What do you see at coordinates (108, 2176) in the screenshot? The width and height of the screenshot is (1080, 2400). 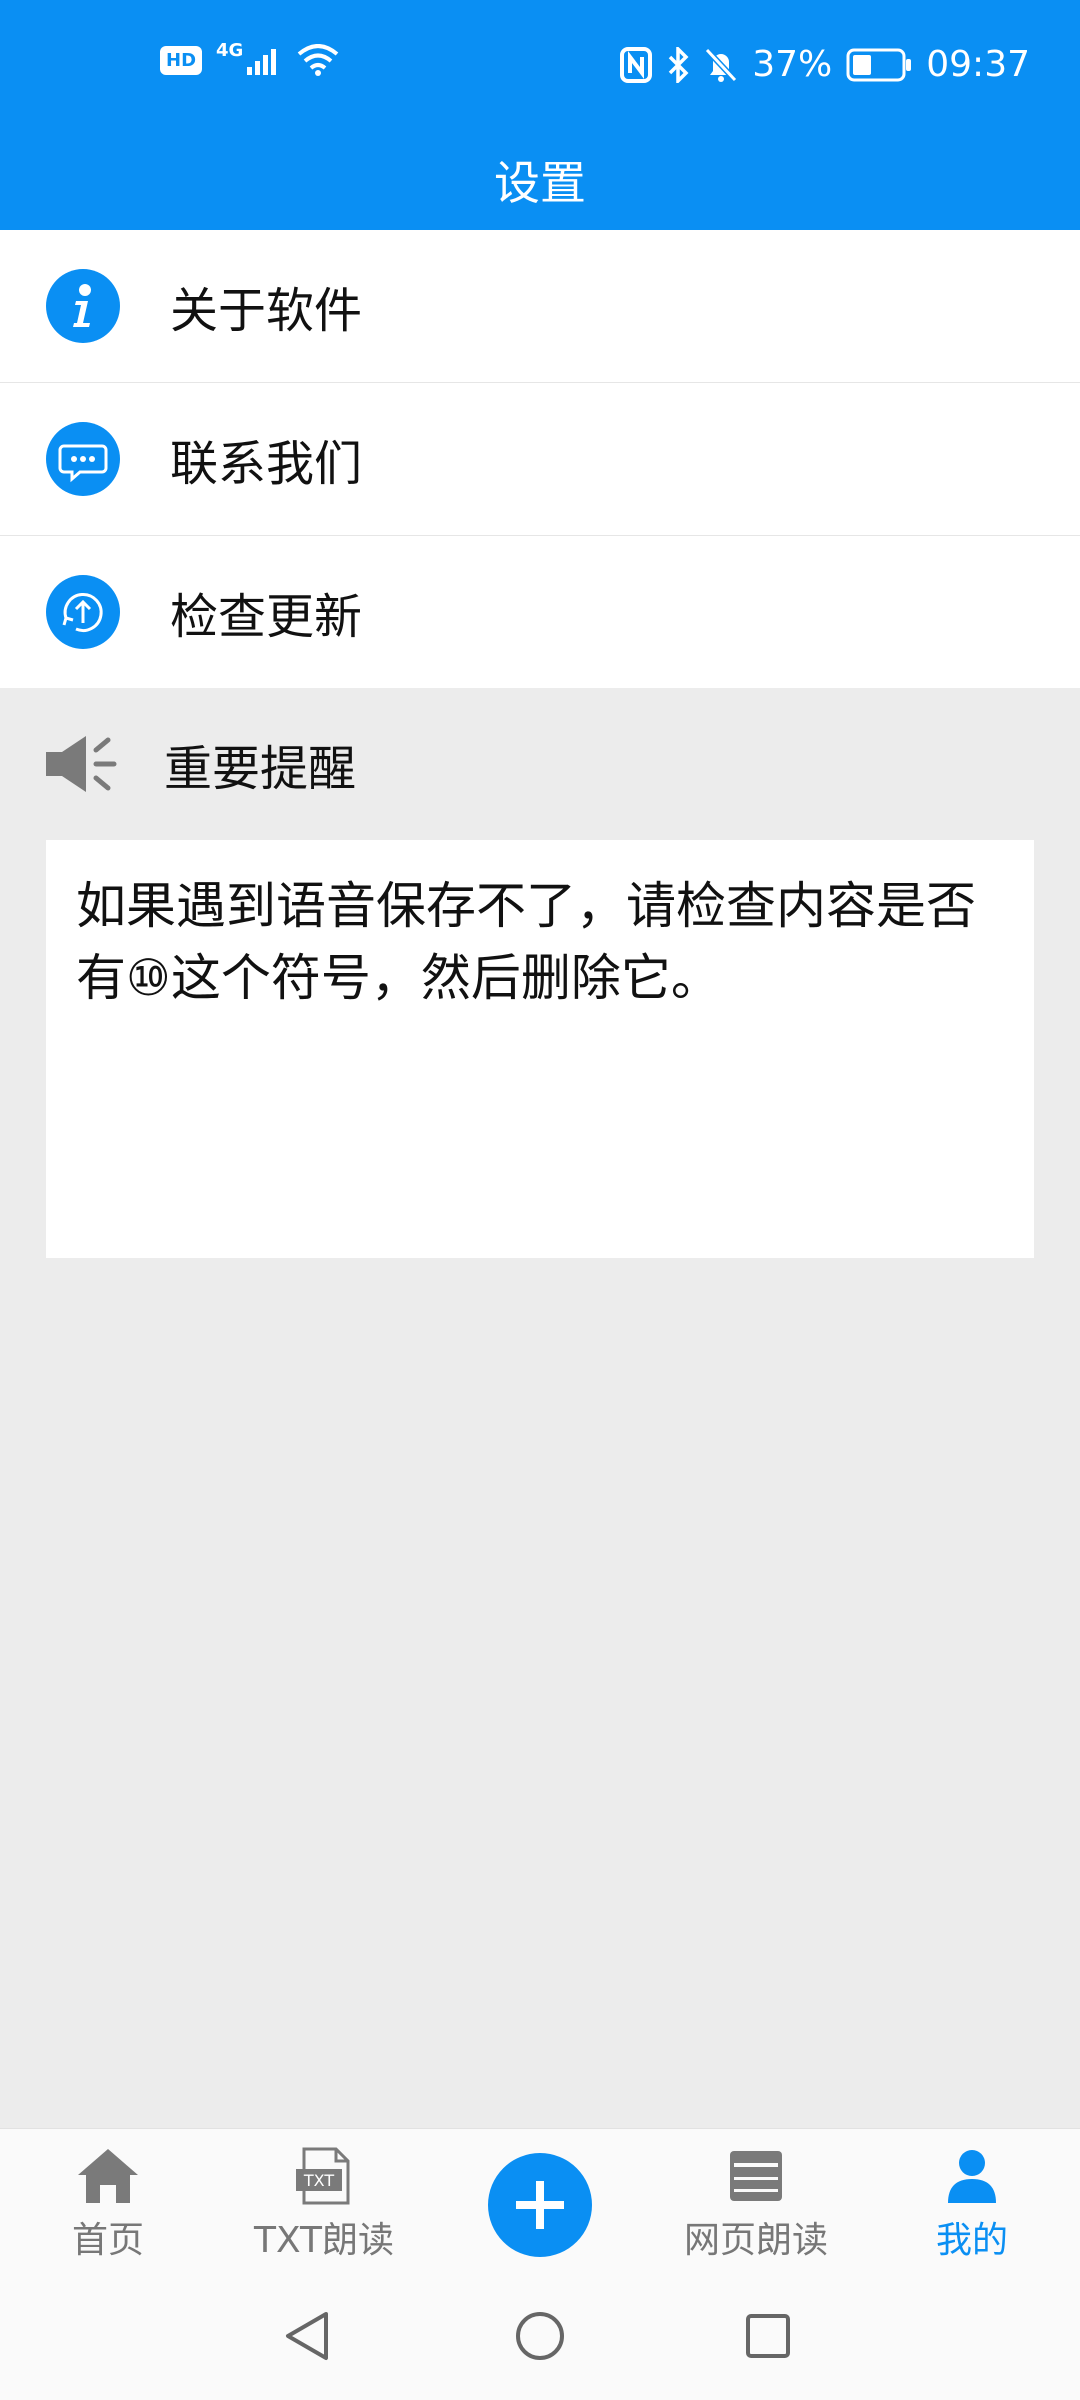 I see `home-icon` at bounding box center [108, 2176].